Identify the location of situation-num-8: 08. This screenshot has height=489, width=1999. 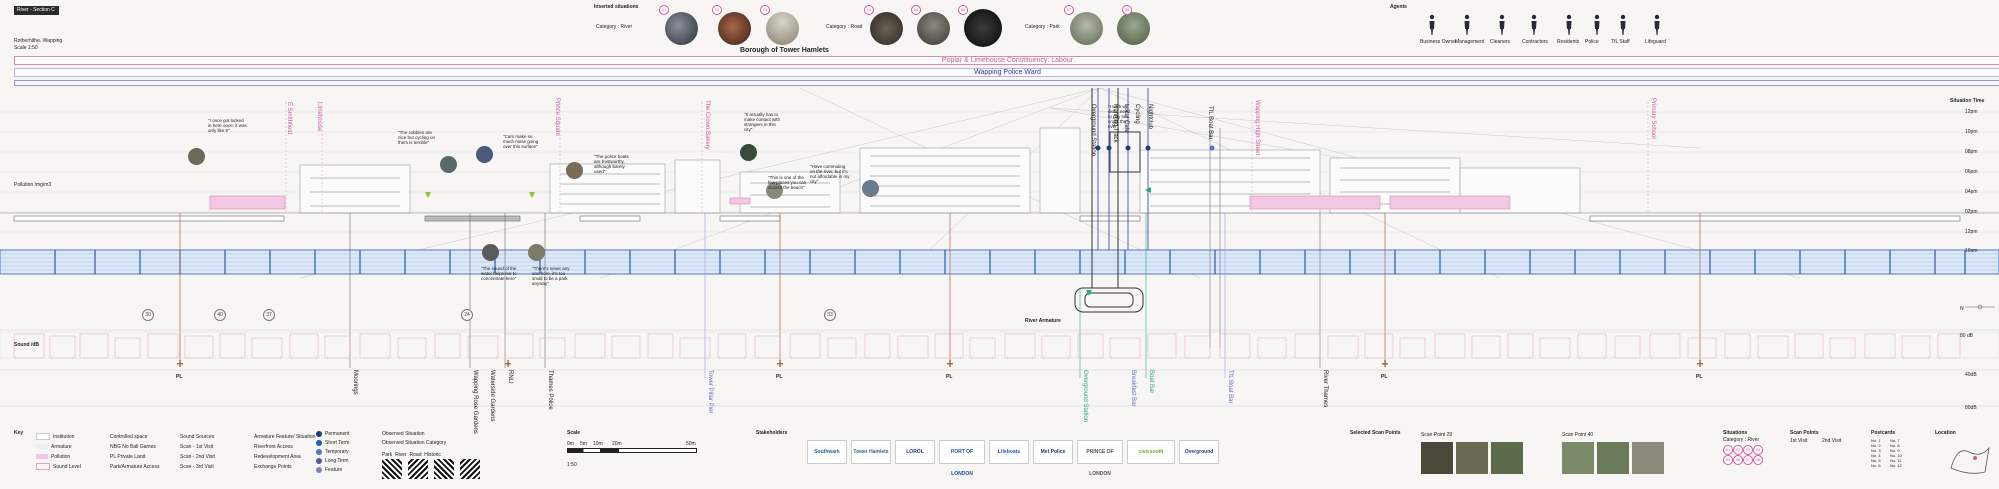
(1127, 10).